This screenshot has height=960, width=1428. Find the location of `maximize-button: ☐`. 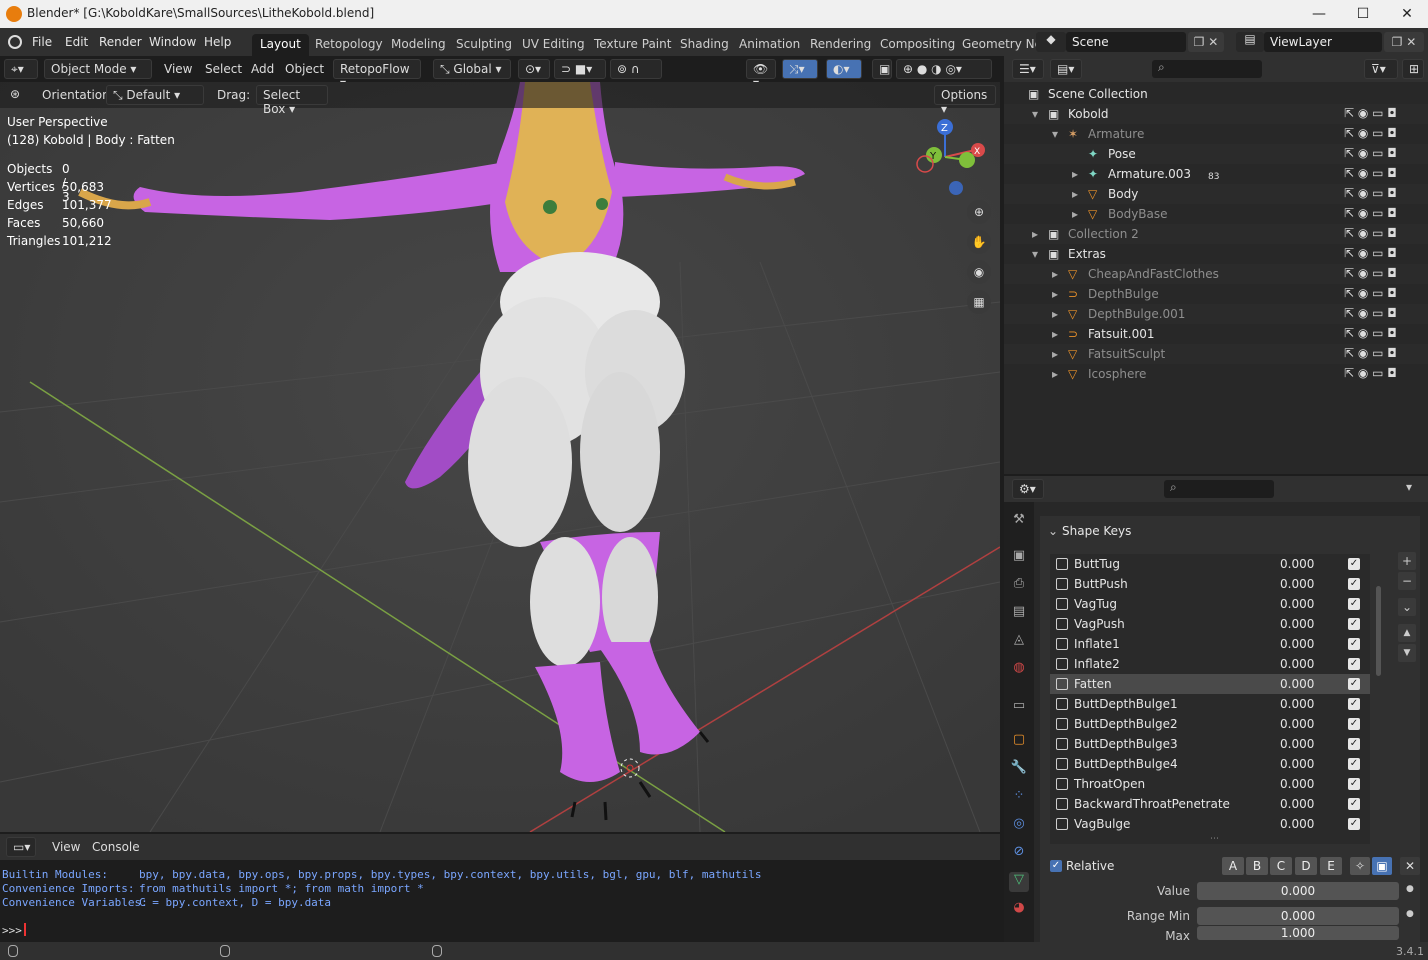

maximize-button: ☐ is located at coordinates (1363, 14).